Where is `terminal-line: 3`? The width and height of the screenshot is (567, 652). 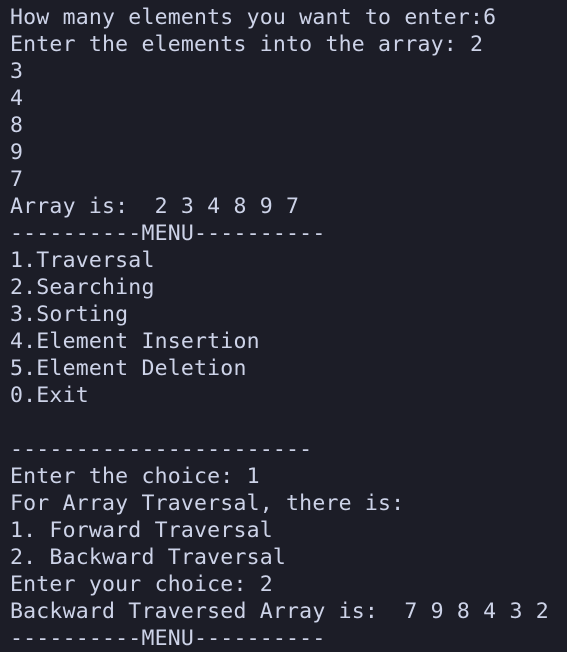 terminal-line: 3 is located at coordinates (17, 71).